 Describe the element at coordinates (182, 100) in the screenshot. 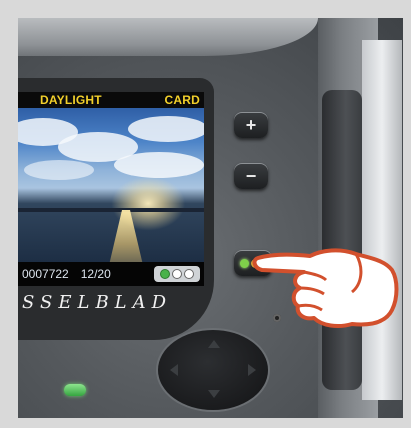

I see `storage-label: CARD` at that location.